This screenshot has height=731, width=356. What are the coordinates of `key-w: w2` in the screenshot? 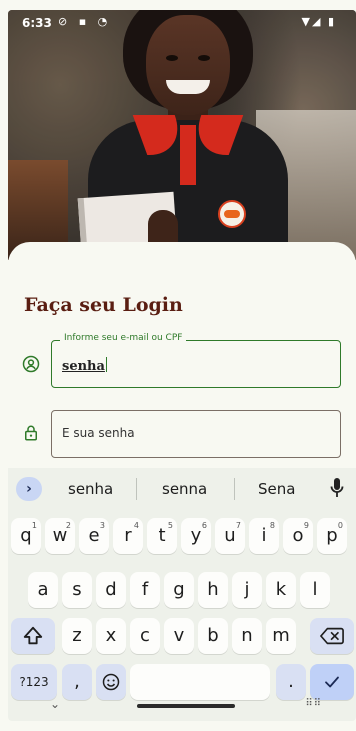 It's located at (60, 536).